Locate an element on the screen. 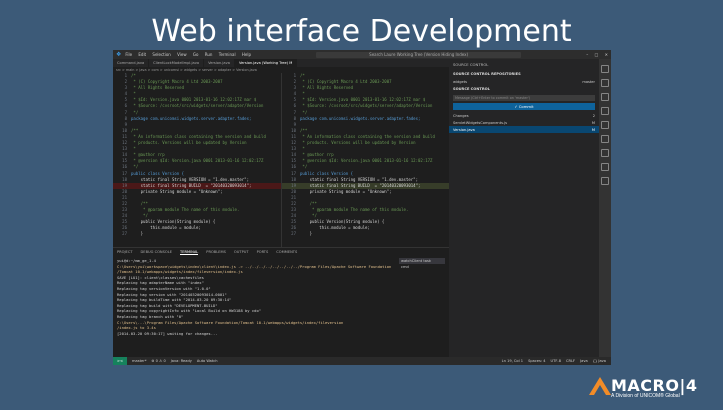 This screenshot has width=723, height=410. activity-bar is located at coordinates (605, 208).